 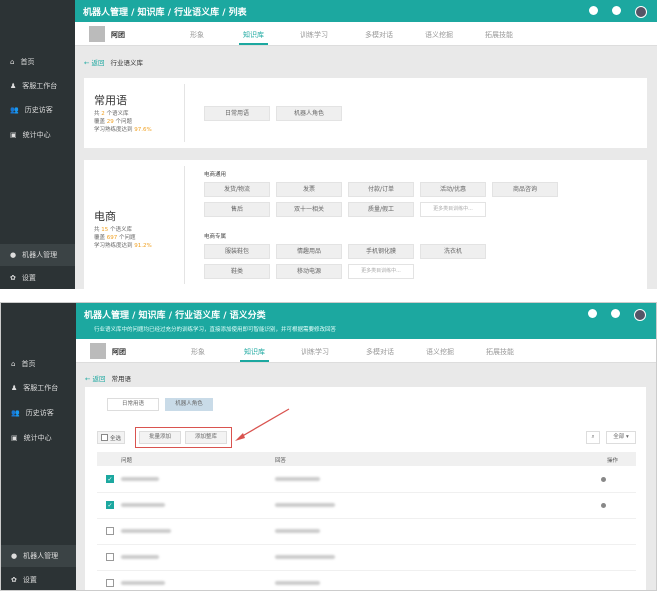 What do you see at coordinates (366, 480) in the screenshot?
I see `table-row: ✓` at bounding box center [366, 480].